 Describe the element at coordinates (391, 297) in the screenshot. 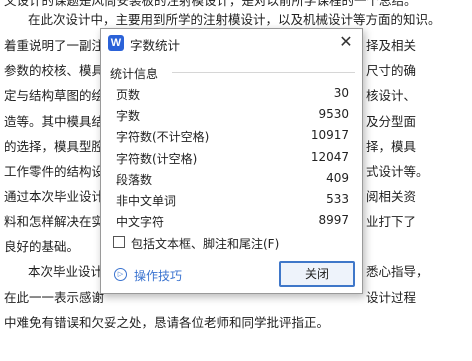

I see `document-fragment: 设计过程` at that location.